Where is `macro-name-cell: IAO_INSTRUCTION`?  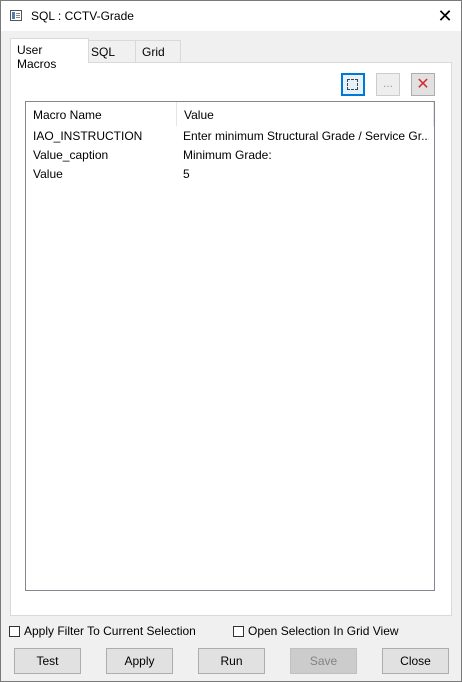
macro-name-cell: IAO_INSTRUCTION is located at coordinates (88, 136).